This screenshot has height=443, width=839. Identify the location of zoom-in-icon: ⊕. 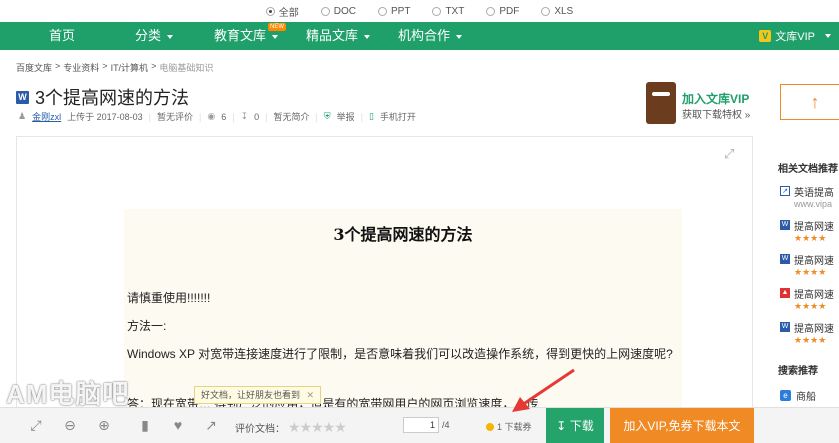
(104, 425).